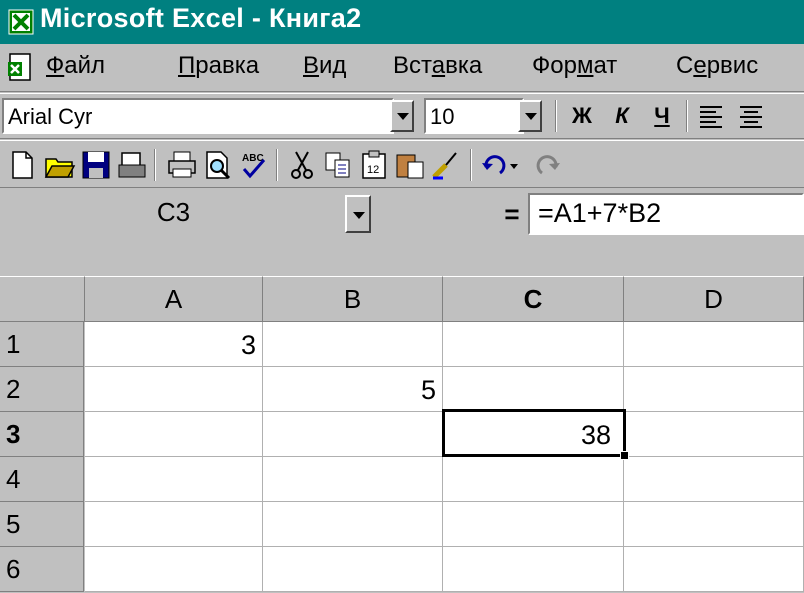 The height and width of the screenshot is (593, 804). What do you see at coordinates (711, 117) in the screenshot?
I see `align-left-icon` at bounding box center [711, 117].